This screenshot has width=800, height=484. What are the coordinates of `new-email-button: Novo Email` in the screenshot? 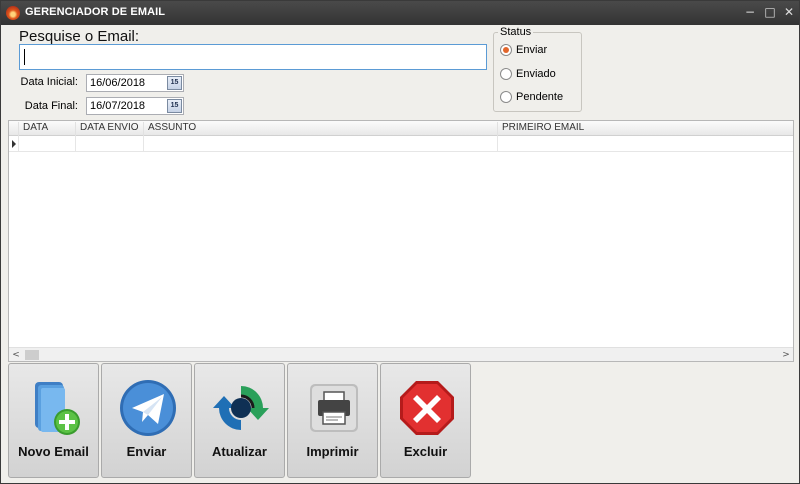 It's located at (53, 420).